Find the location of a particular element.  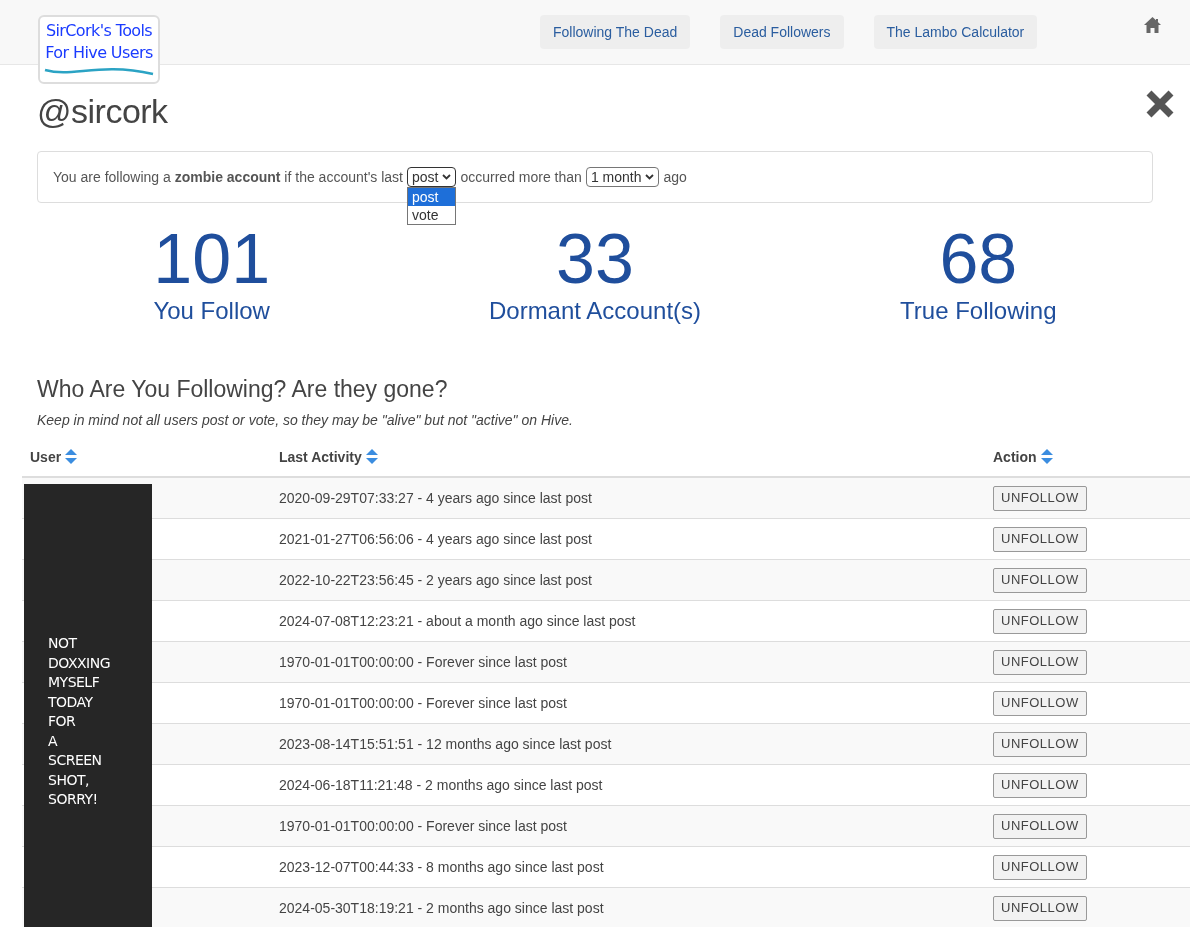

stat-label: You Follow is located at coordinates (211, 311).